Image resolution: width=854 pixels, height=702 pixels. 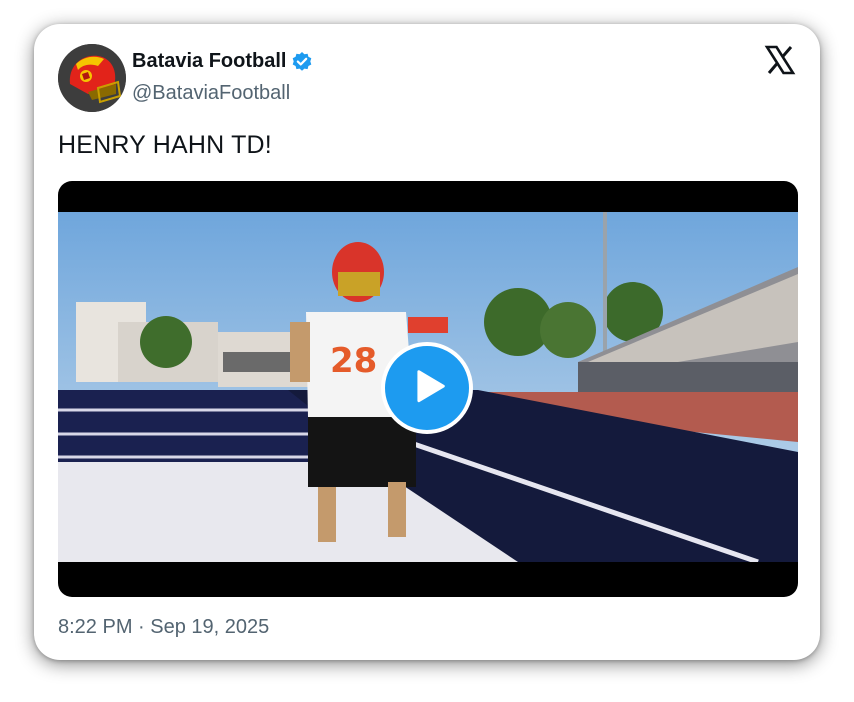 I want to click on tweet-timestamp: 8:22 PM · Sep 19, 2025, so click(x=163, y=627).